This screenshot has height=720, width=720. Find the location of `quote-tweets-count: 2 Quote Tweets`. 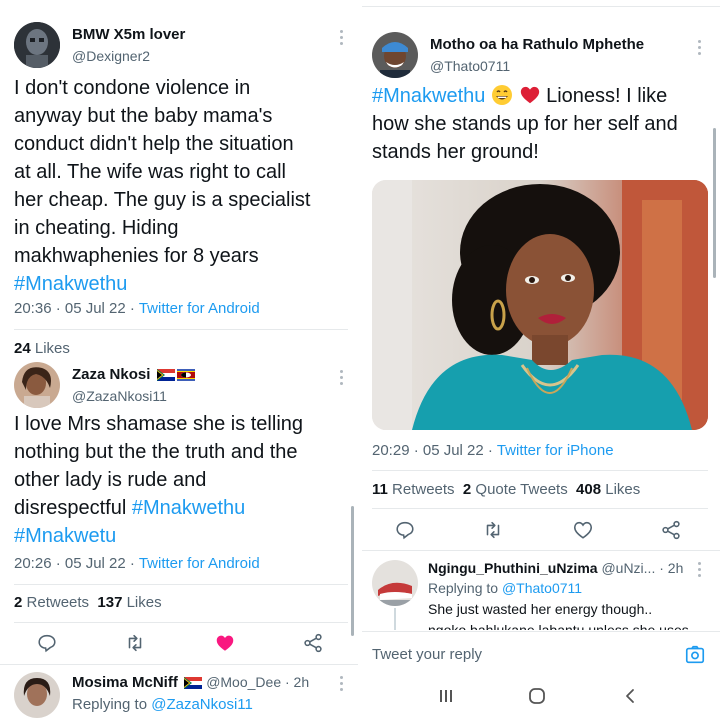

quote-tweets-count: 2 Quote Tweets is located at coordinates (515, 489).